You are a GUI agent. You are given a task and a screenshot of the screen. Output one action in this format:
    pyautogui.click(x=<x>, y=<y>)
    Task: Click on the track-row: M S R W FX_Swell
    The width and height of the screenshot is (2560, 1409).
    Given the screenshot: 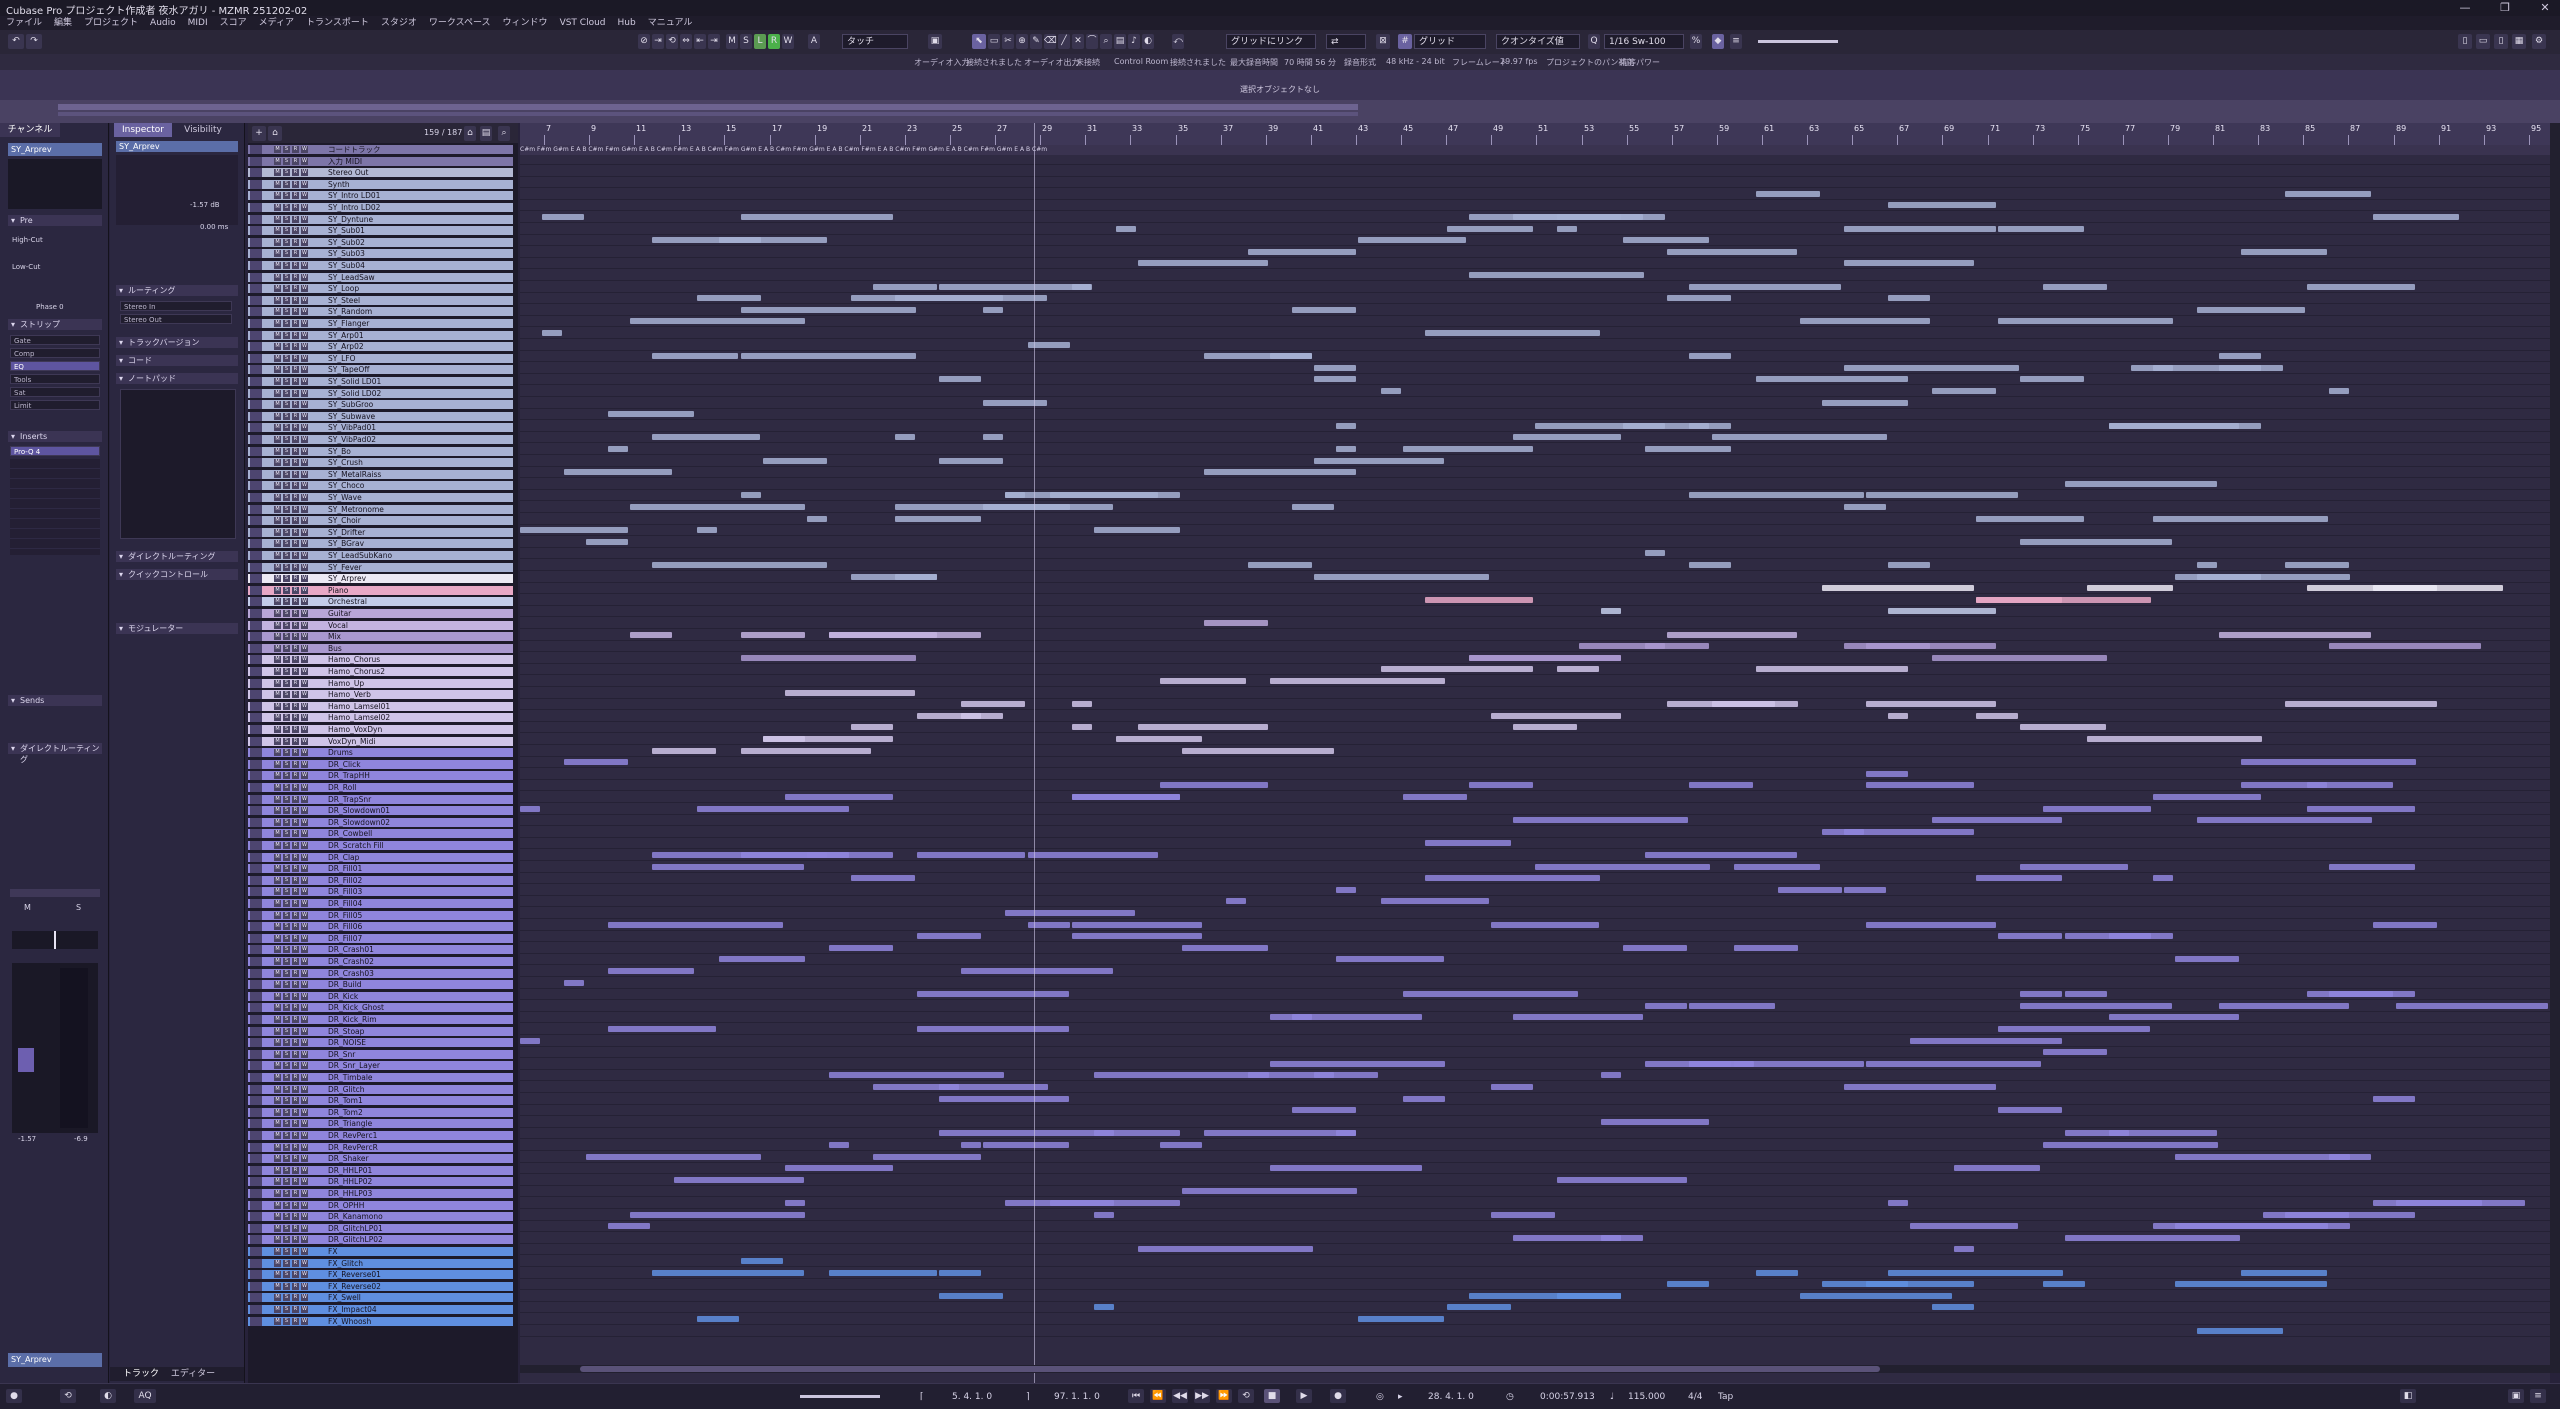 What is the action you would take?
    pyautogui.click(x=380, y=1297)
    